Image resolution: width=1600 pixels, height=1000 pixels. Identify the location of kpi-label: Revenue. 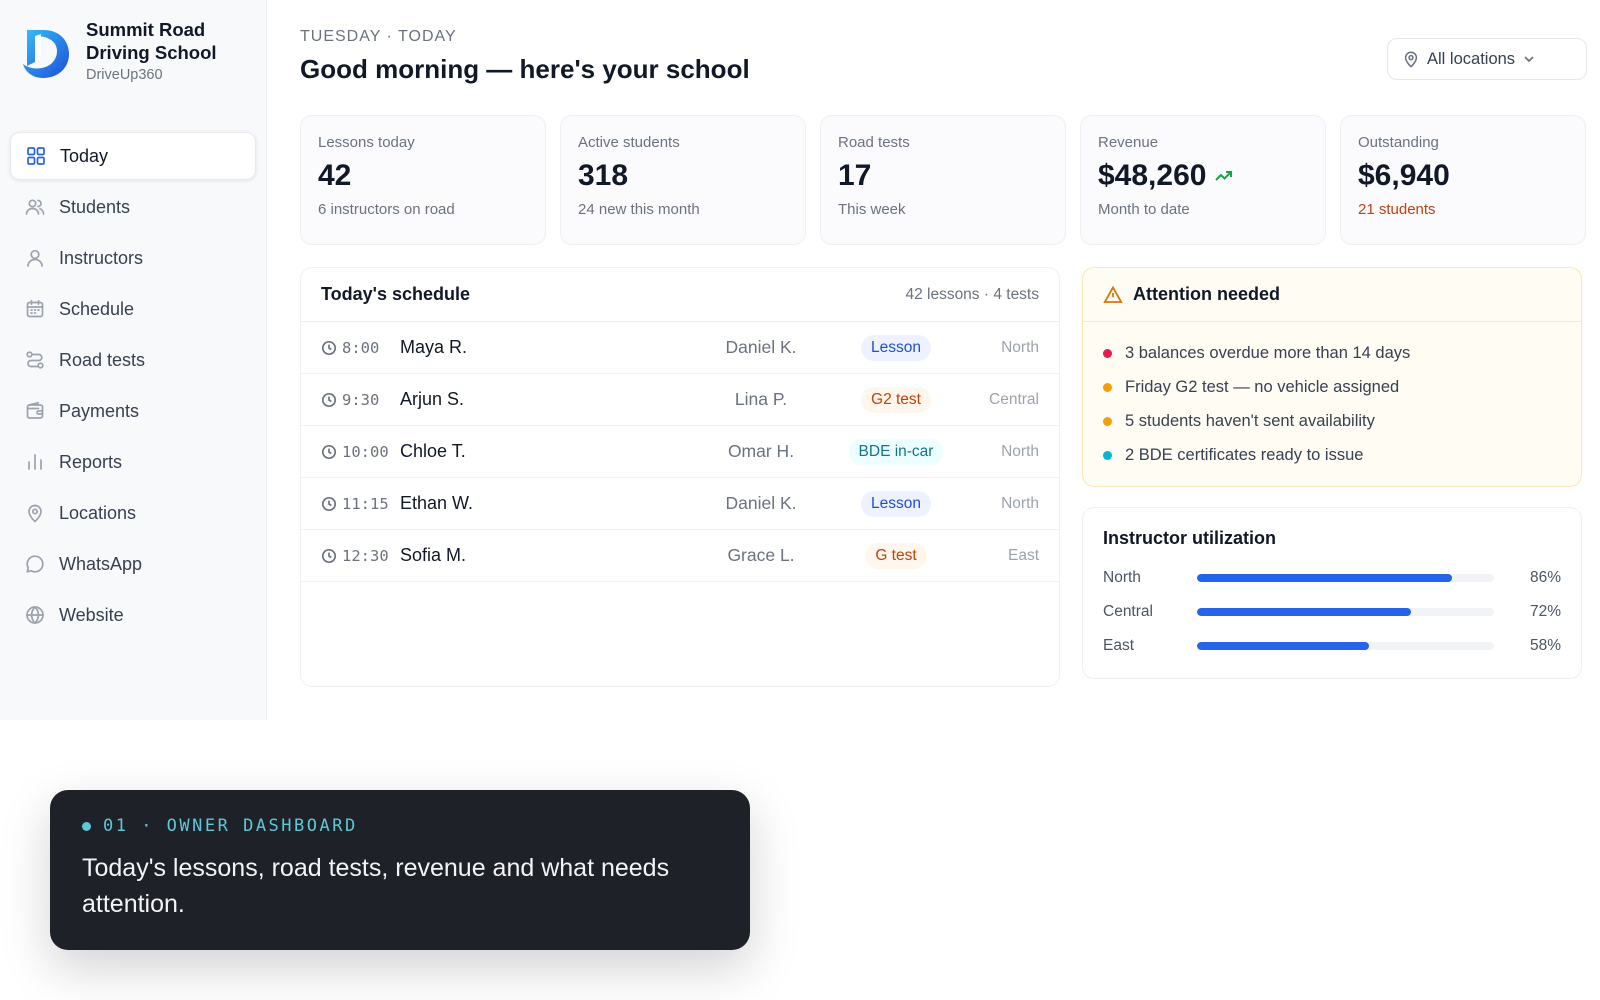
(1128, 142).